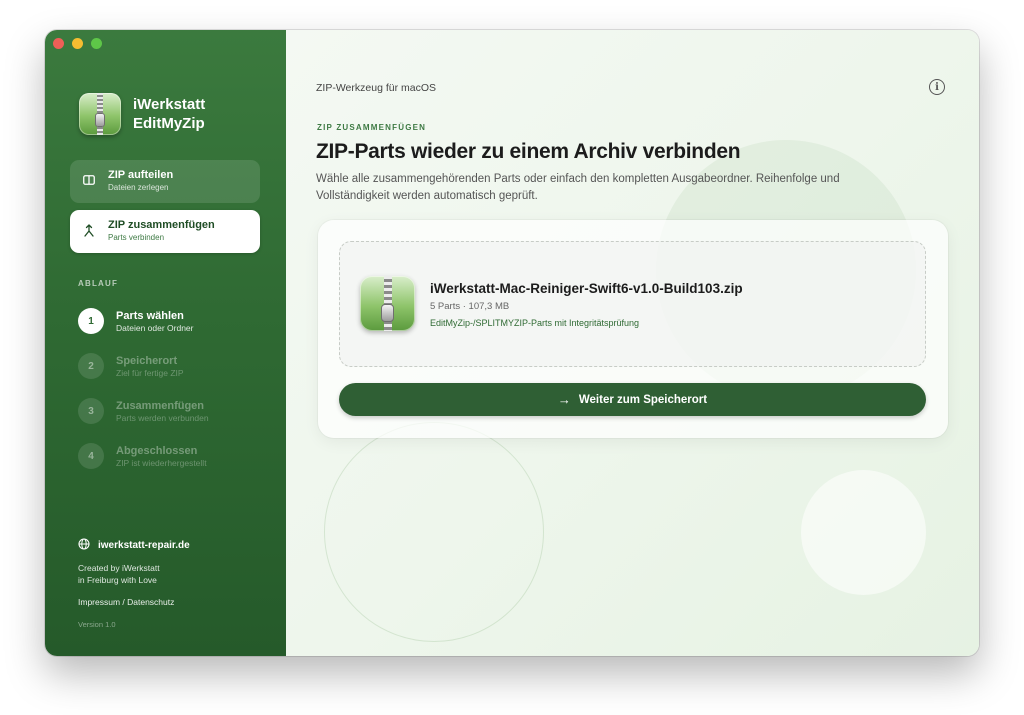 The height and width of the screenshot is (715, 1024). Describe the element at coordinates (58, 43) in the screenshot. I see `close-window-button` at that location.